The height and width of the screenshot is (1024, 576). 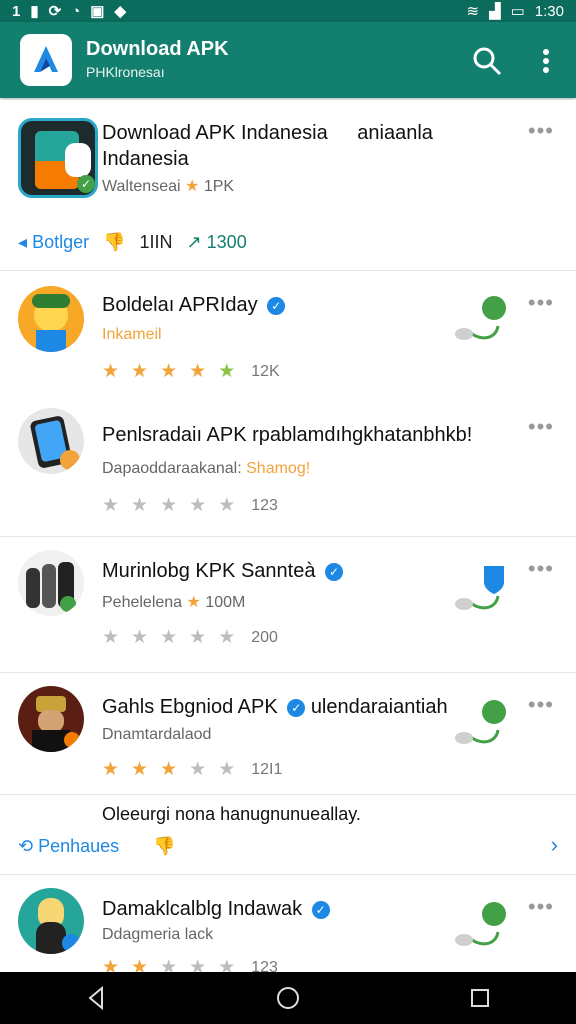 I want to click on app-bar: Download APK PHKlronesaı, so click(x=288, y=60).